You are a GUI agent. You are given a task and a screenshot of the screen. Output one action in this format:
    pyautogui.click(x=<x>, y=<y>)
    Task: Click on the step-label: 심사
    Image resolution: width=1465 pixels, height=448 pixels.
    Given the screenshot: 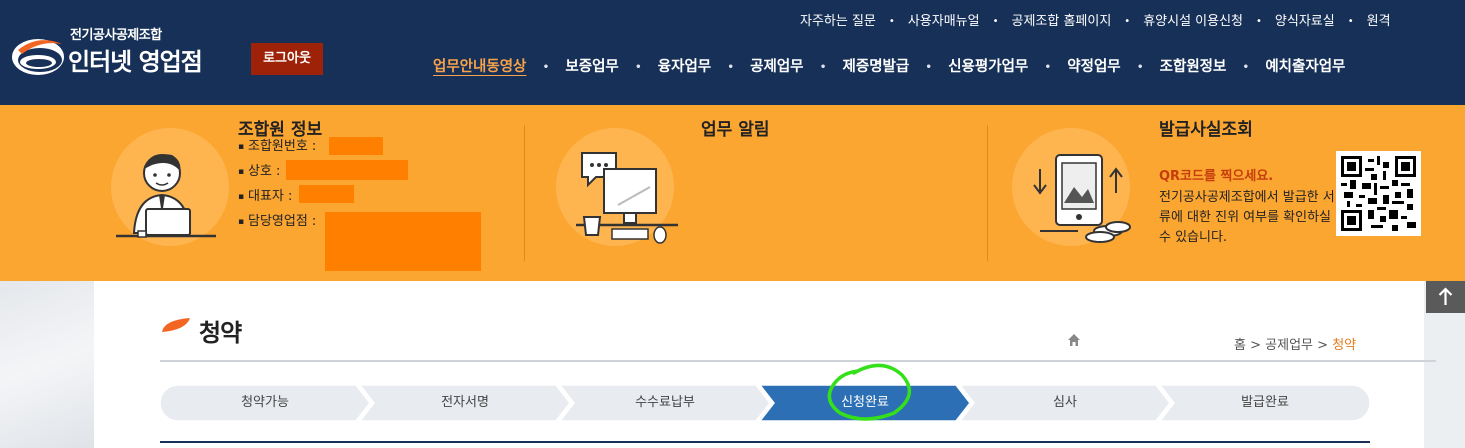 What is the action you would take?
    pyautogui.click(x=1065, y=402)
    